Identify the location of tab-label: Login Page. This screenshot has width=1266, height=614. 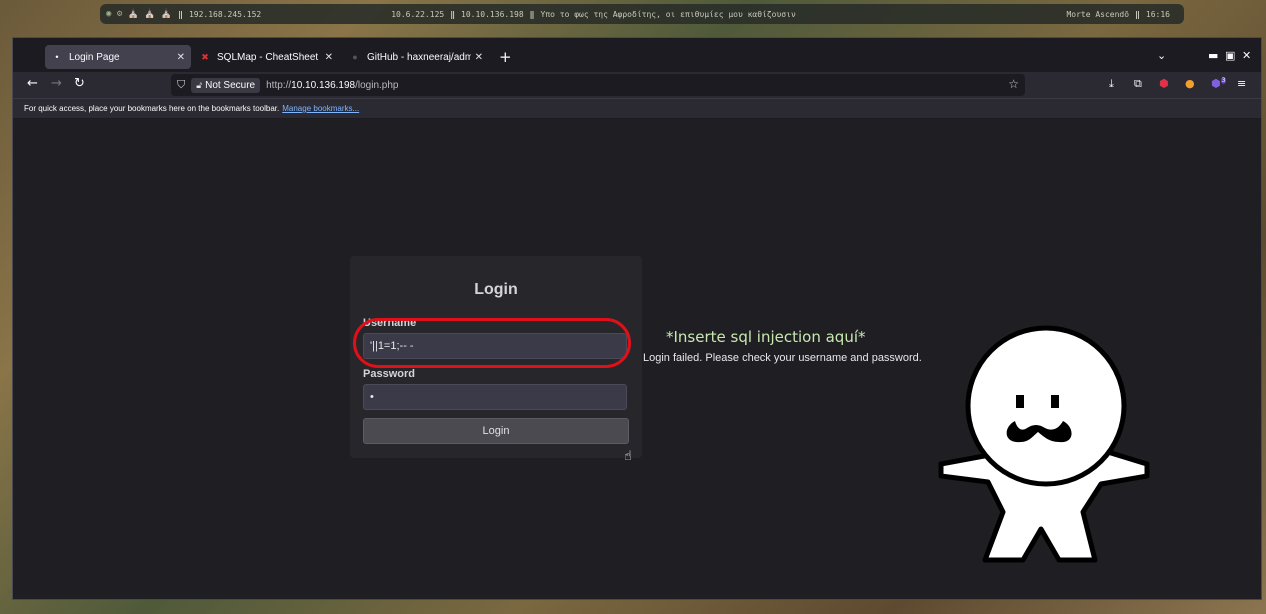
(94, 57).